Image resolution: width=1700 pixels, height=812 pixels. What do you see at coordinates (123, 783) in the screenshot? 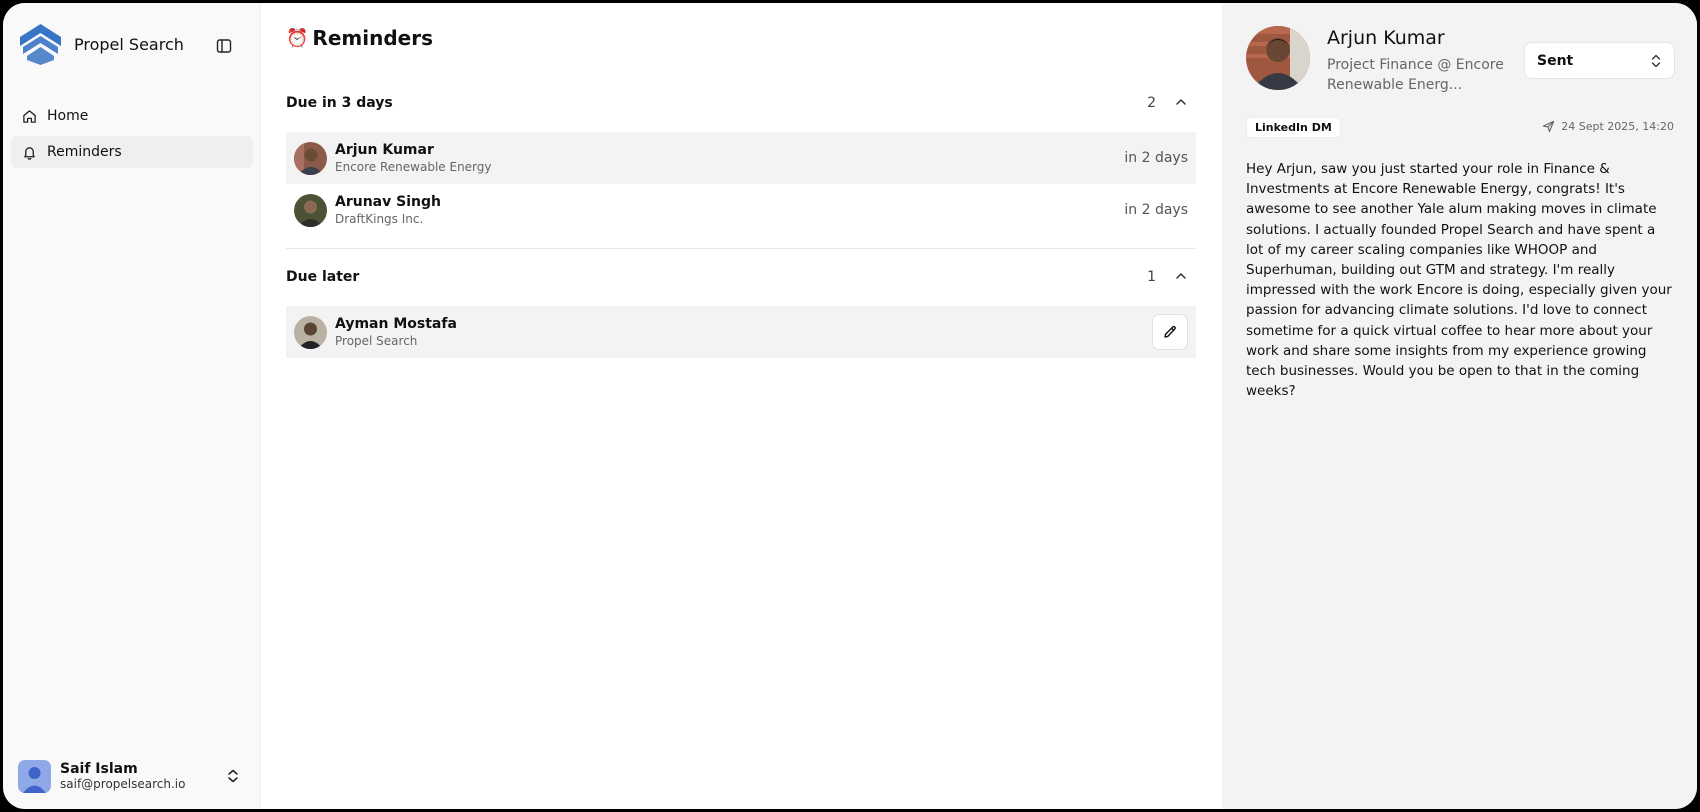
I see `user-email: saif@propelsearch.io` at bounding box center [123, 783].